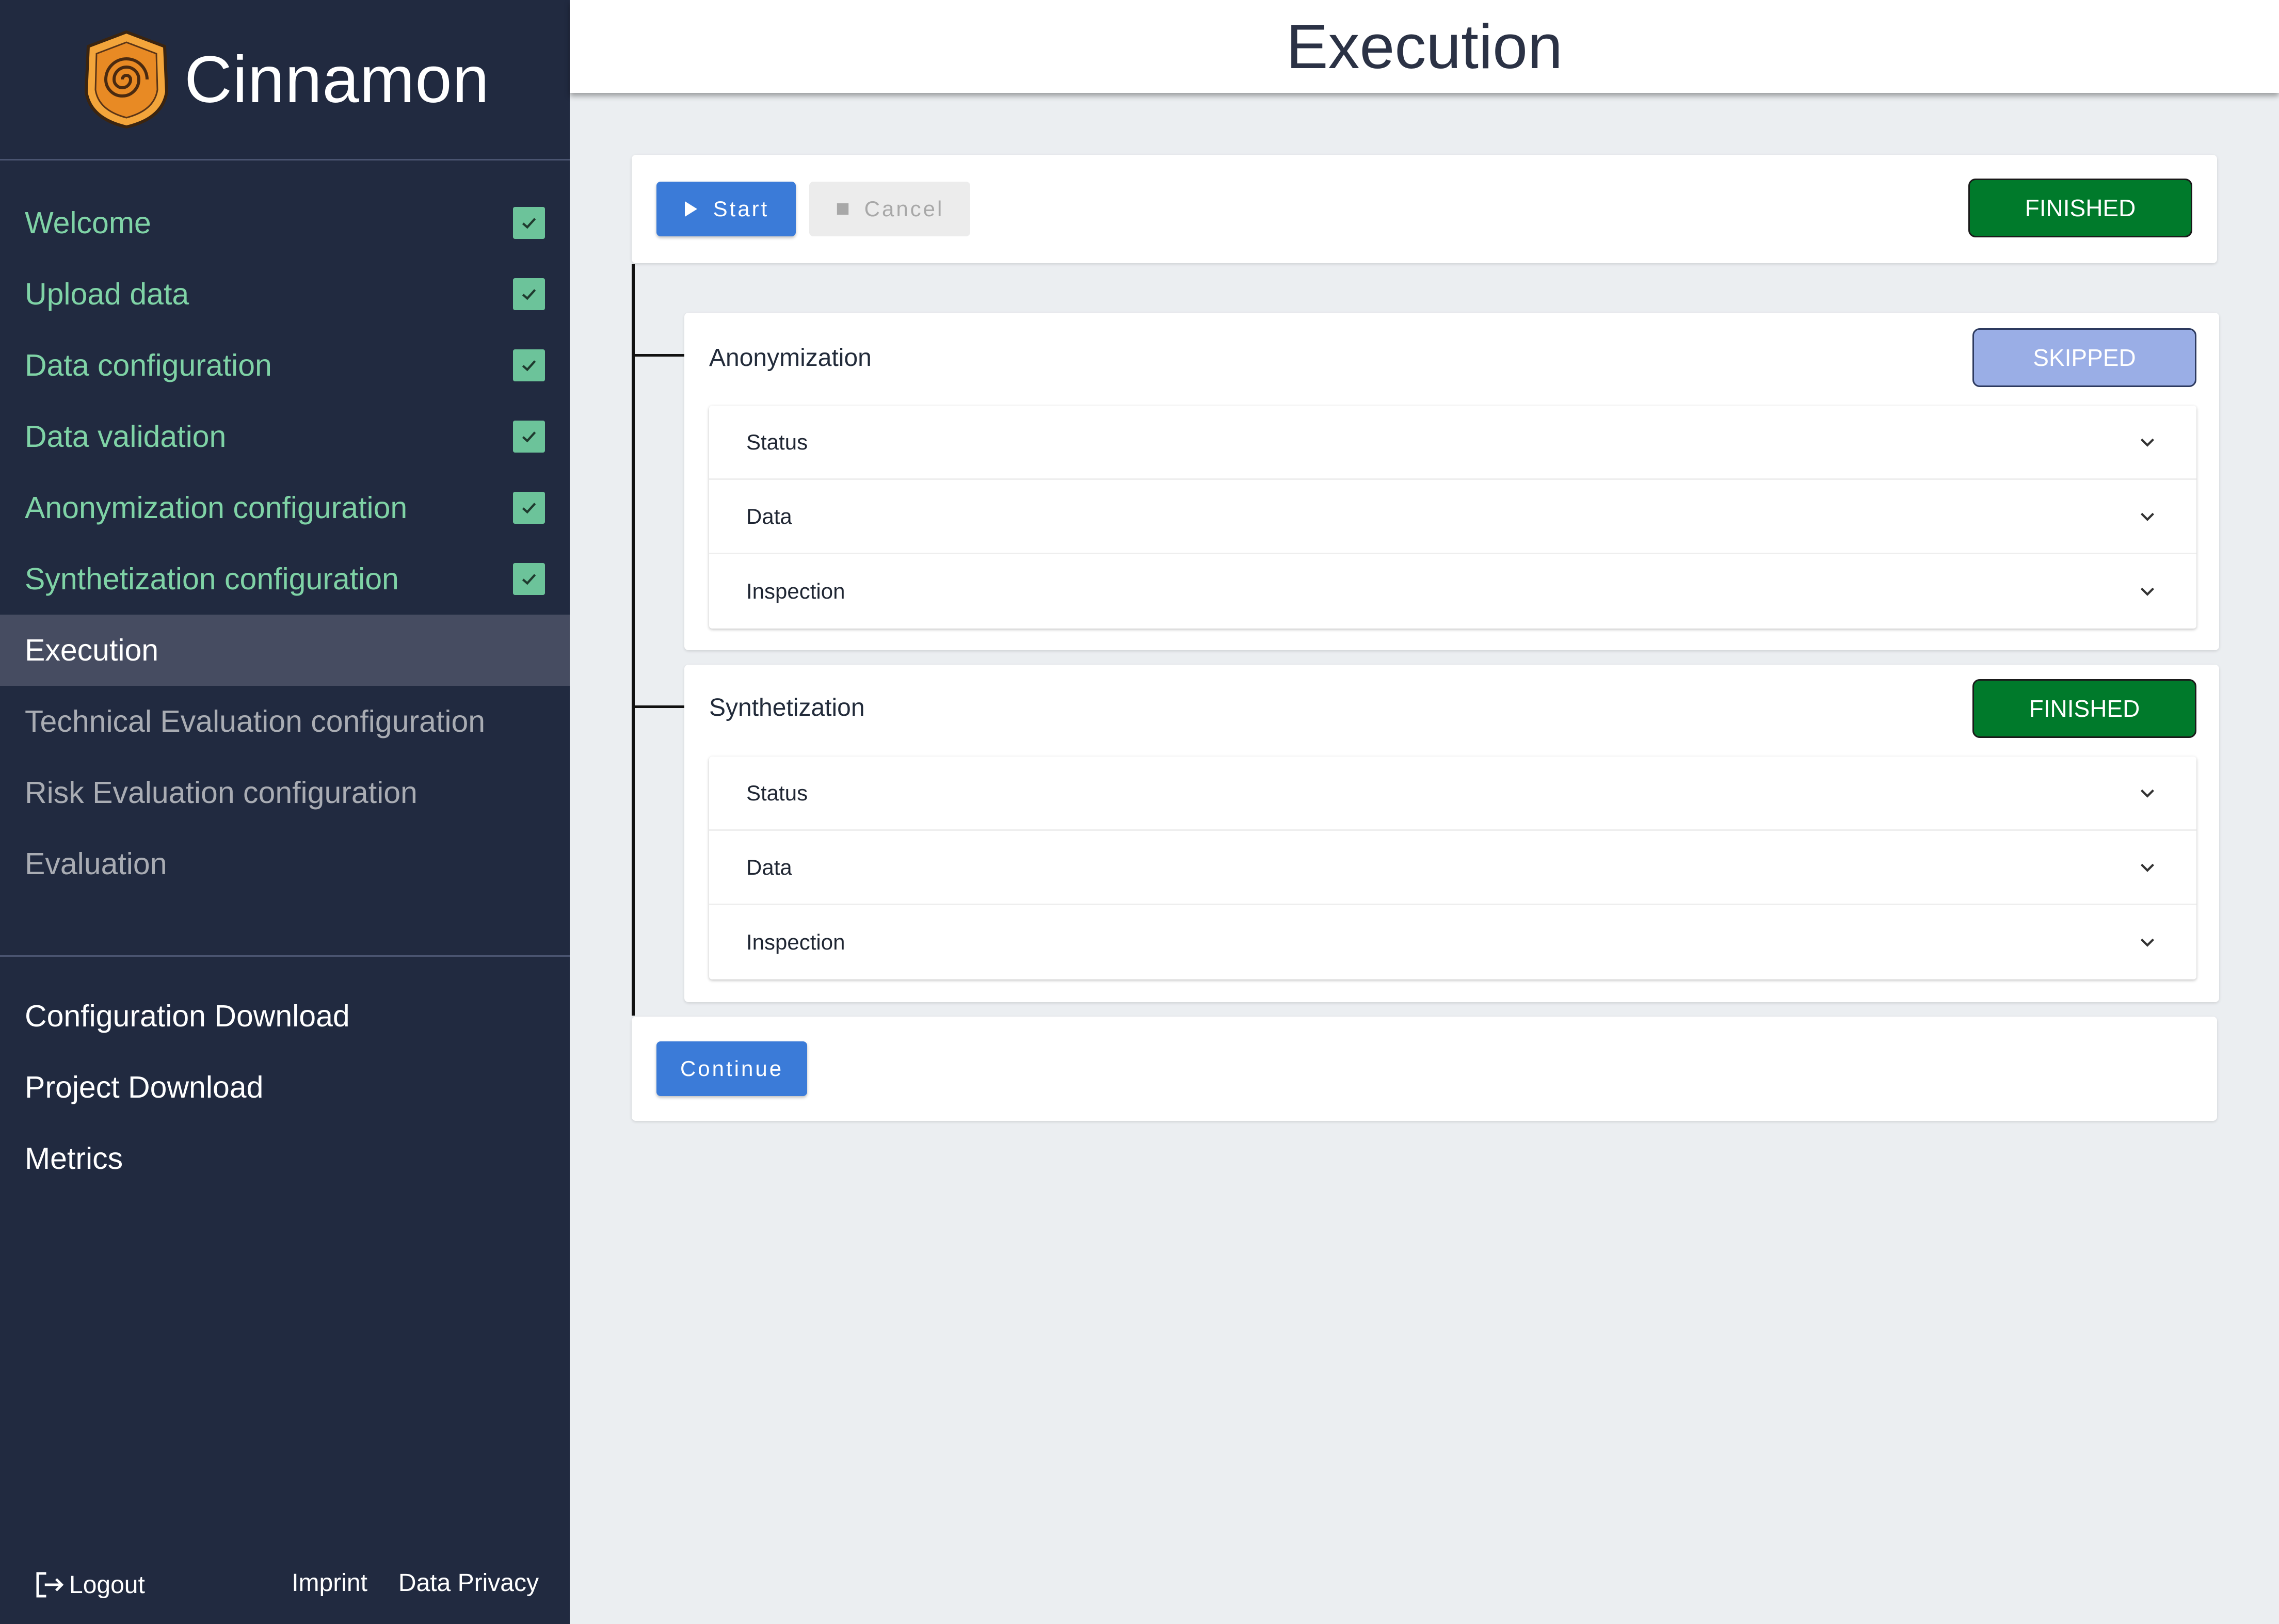  I want to click on timeline-line, so click(633, 640).